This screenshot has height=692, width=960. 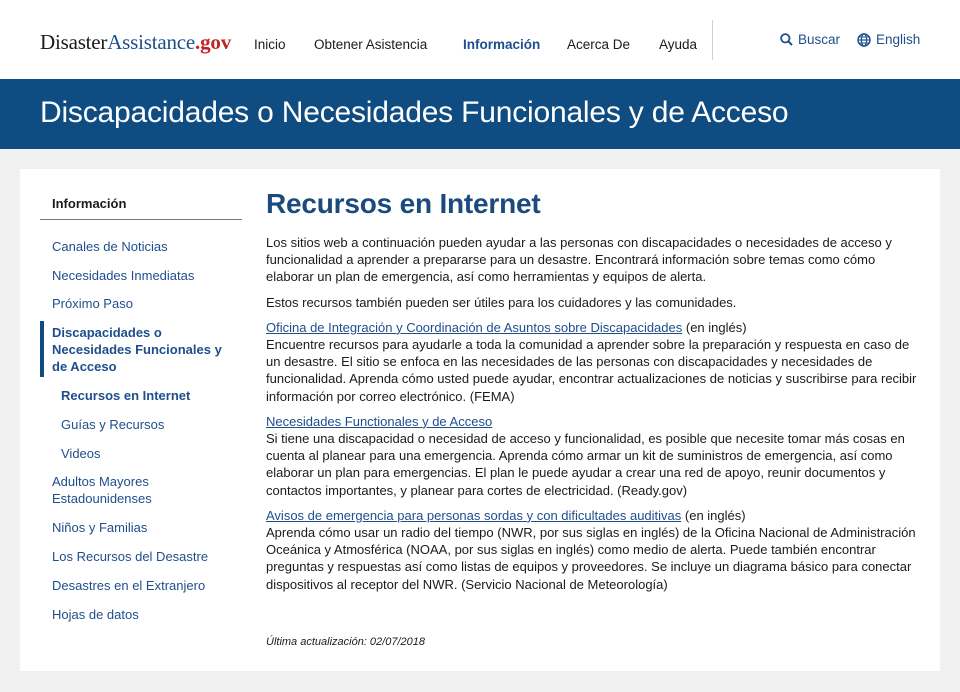 I want to click on sidebar-item-ninos-y-familias: Niños y Familias, so click(x=99, y=527).